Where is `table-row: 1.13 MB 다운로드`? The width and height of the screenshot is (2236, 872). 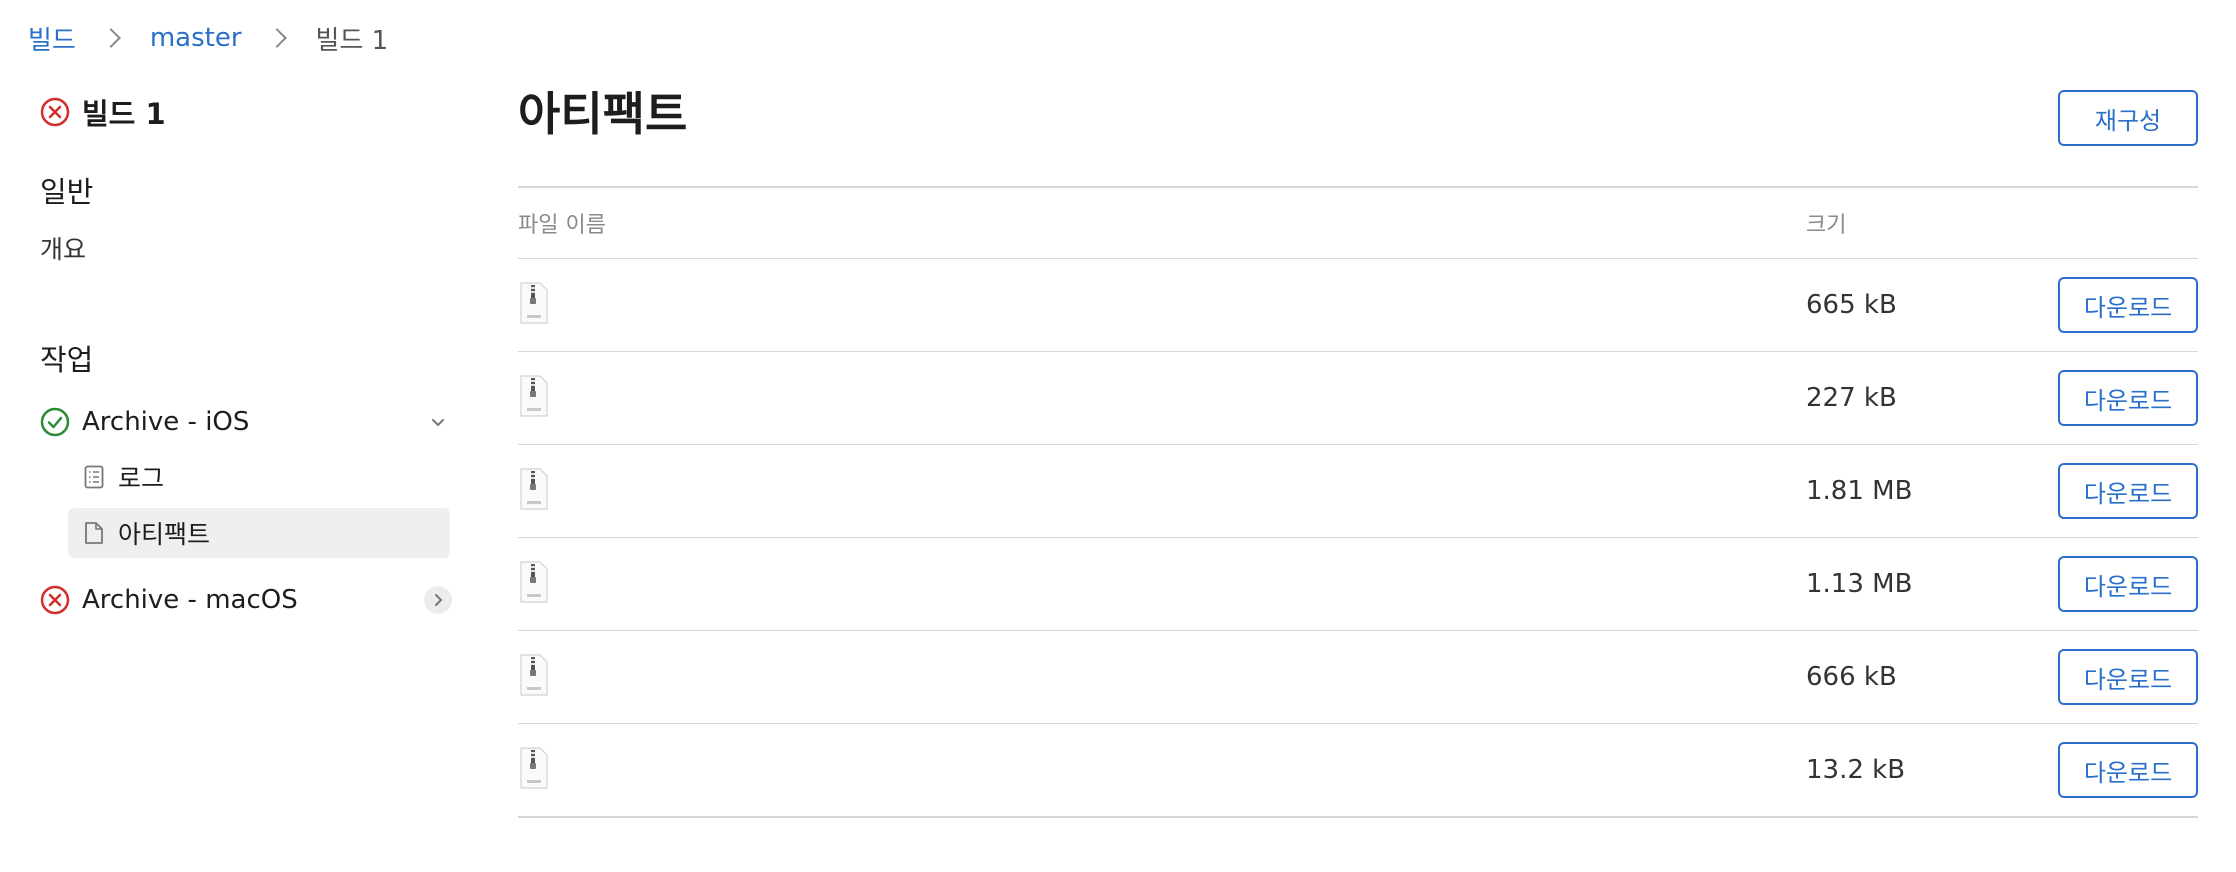
table-row: 1.13 MB 다운로드 is located at coordinates (1358, 583).